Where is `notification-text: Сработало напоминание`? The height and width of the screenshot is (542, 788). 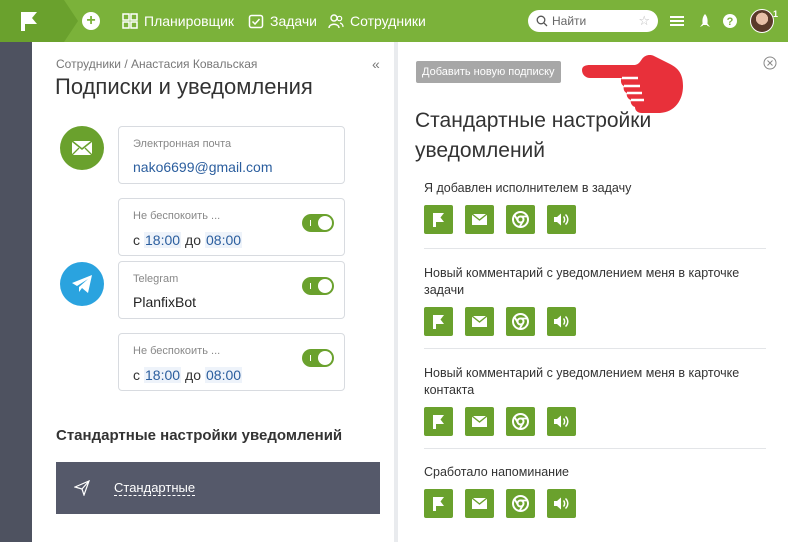
notification-text: Сработало напоминание is located at coordinates (497, 472).